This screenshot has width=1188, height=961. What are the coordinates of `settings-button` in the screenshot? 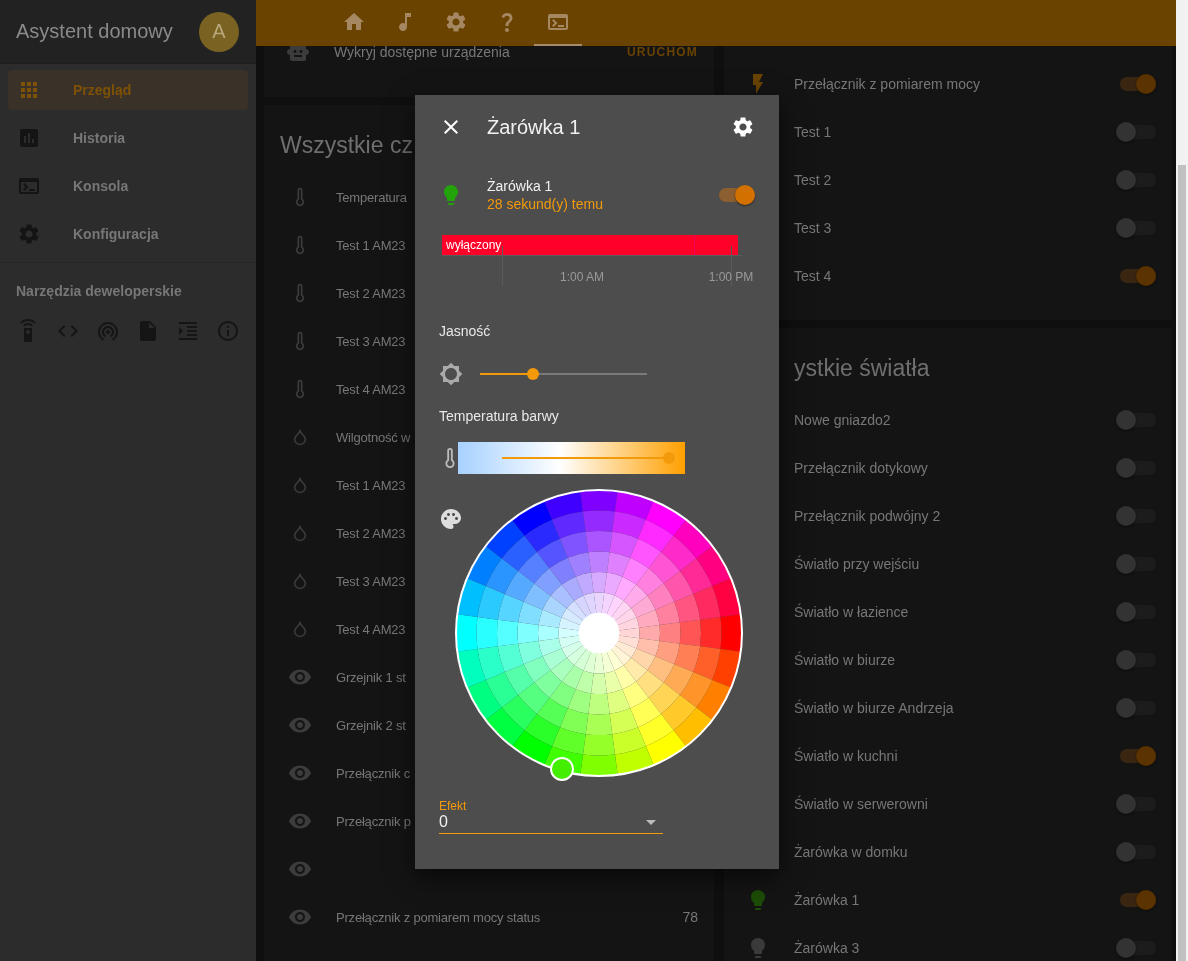 It's located at (743, 127).